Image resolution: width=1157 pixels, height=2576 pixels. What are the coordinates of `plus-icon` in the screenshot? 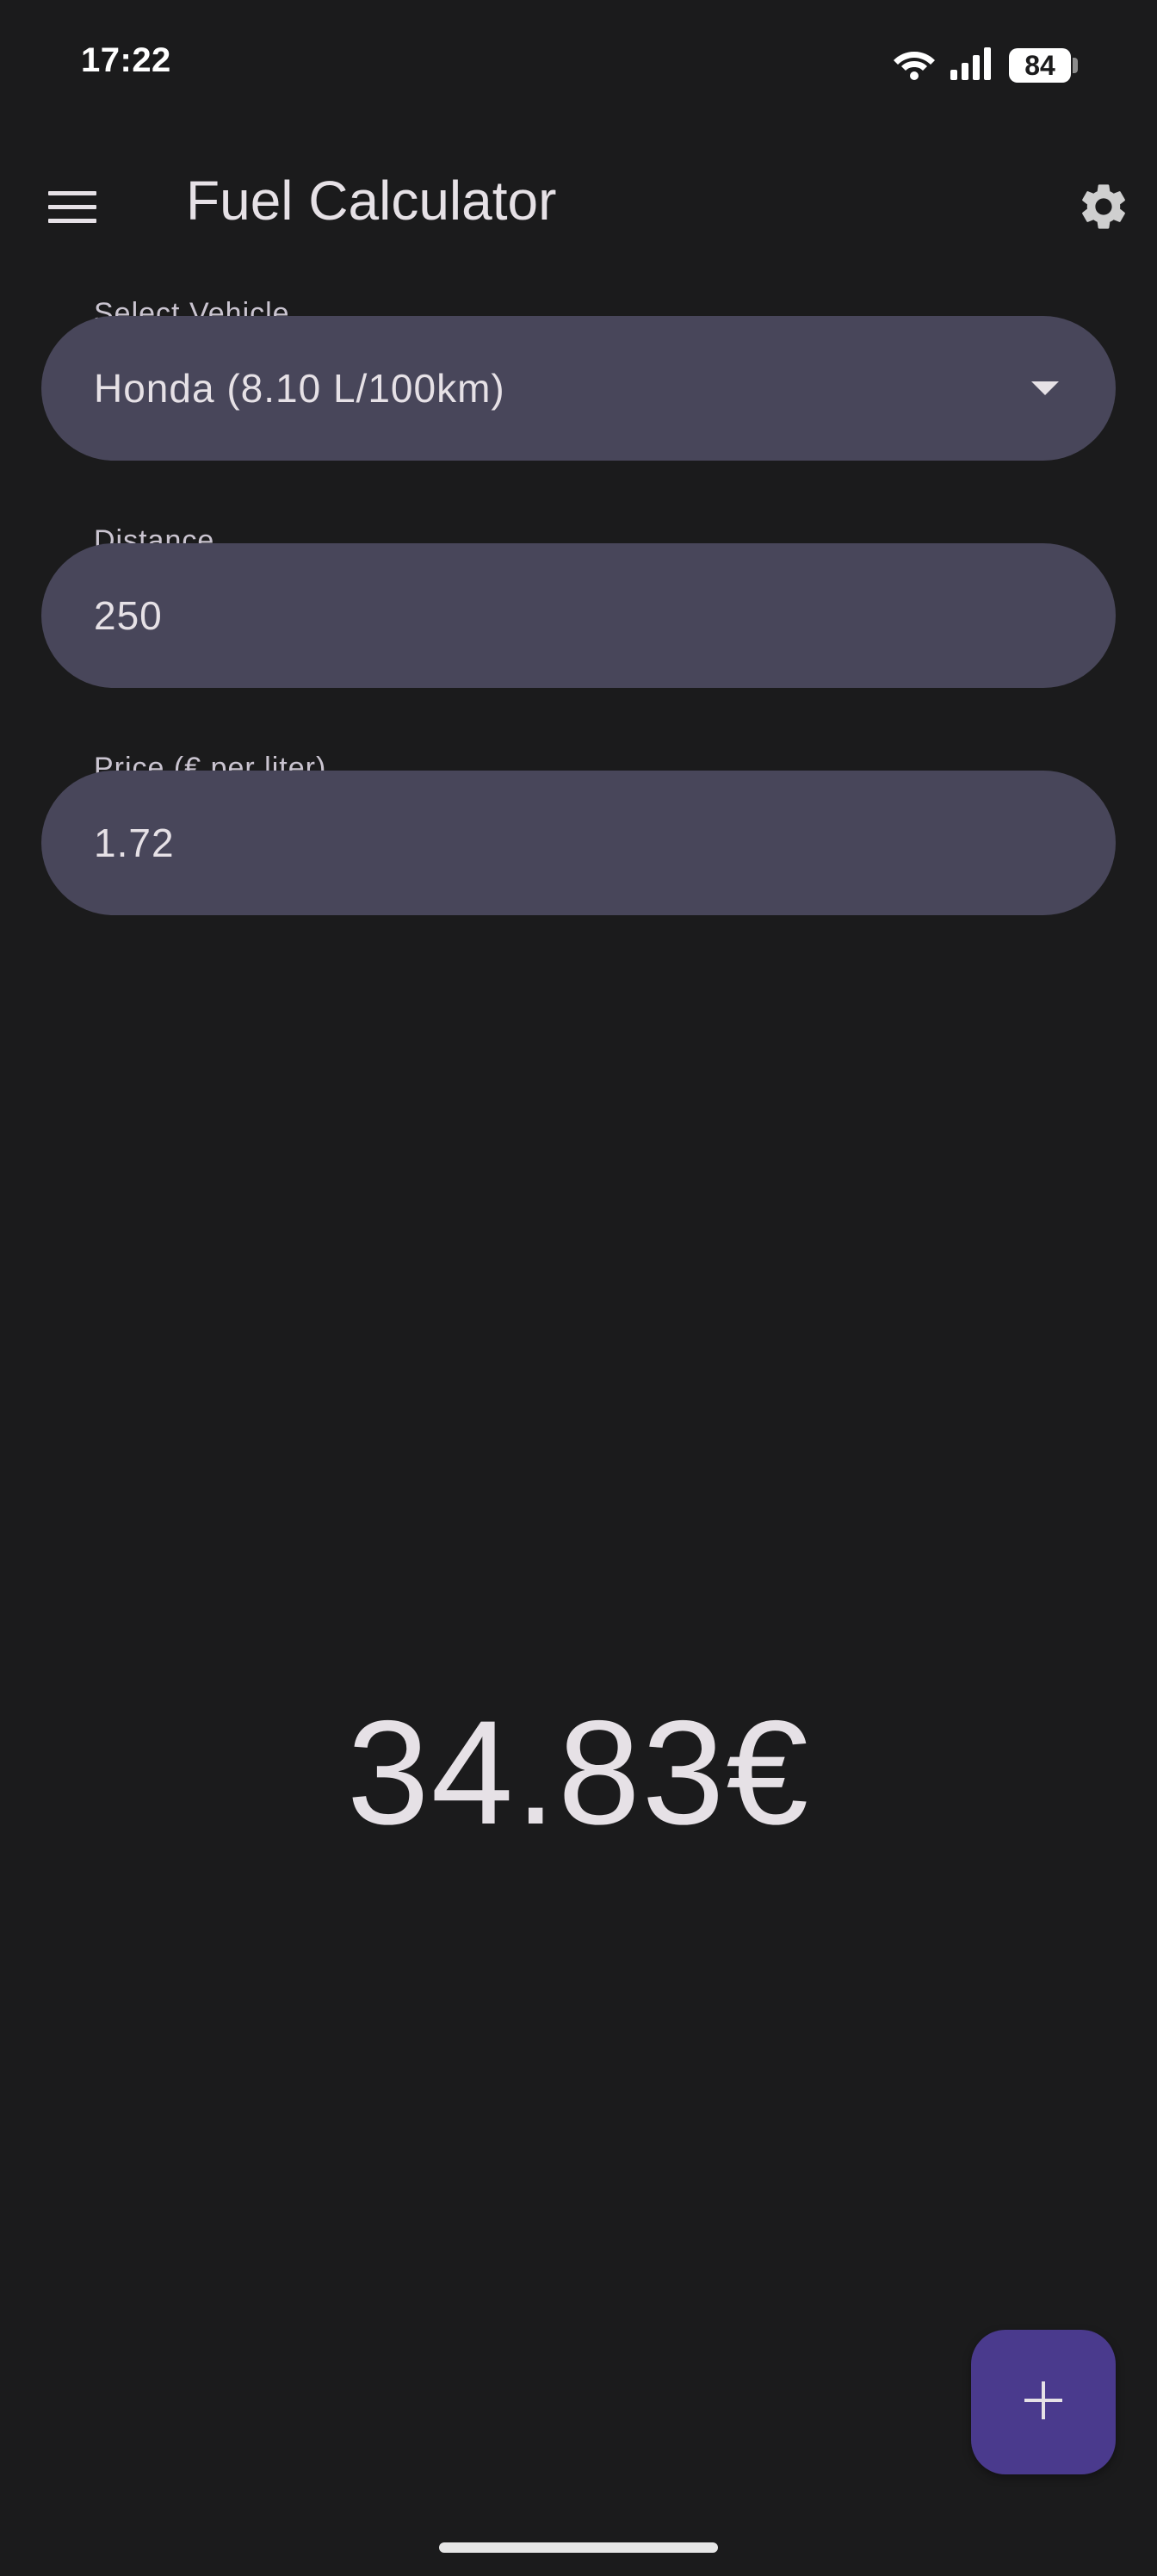 It's located at (1043, 2403).